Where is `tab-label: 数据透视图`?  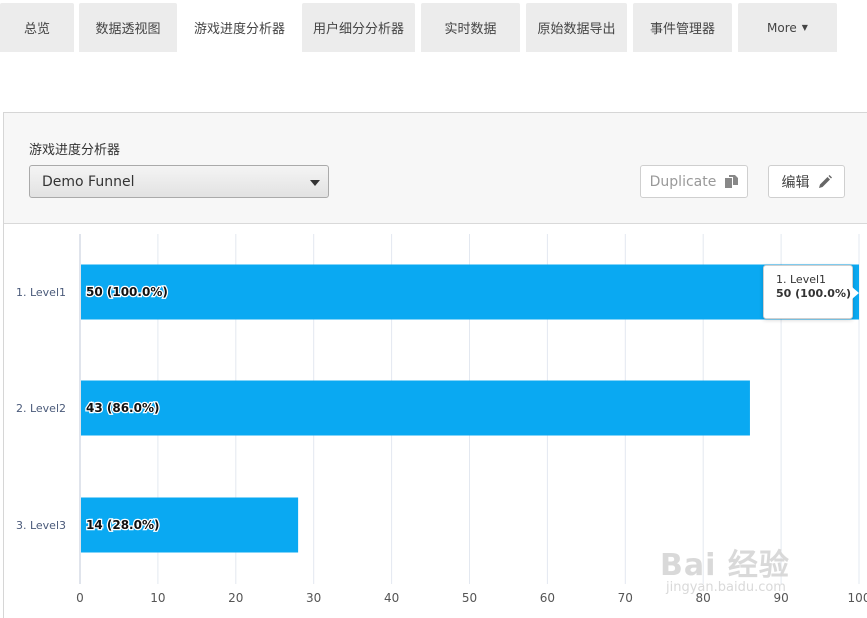
tab-label: 数据透视图 is located at coordinates (128, 29).